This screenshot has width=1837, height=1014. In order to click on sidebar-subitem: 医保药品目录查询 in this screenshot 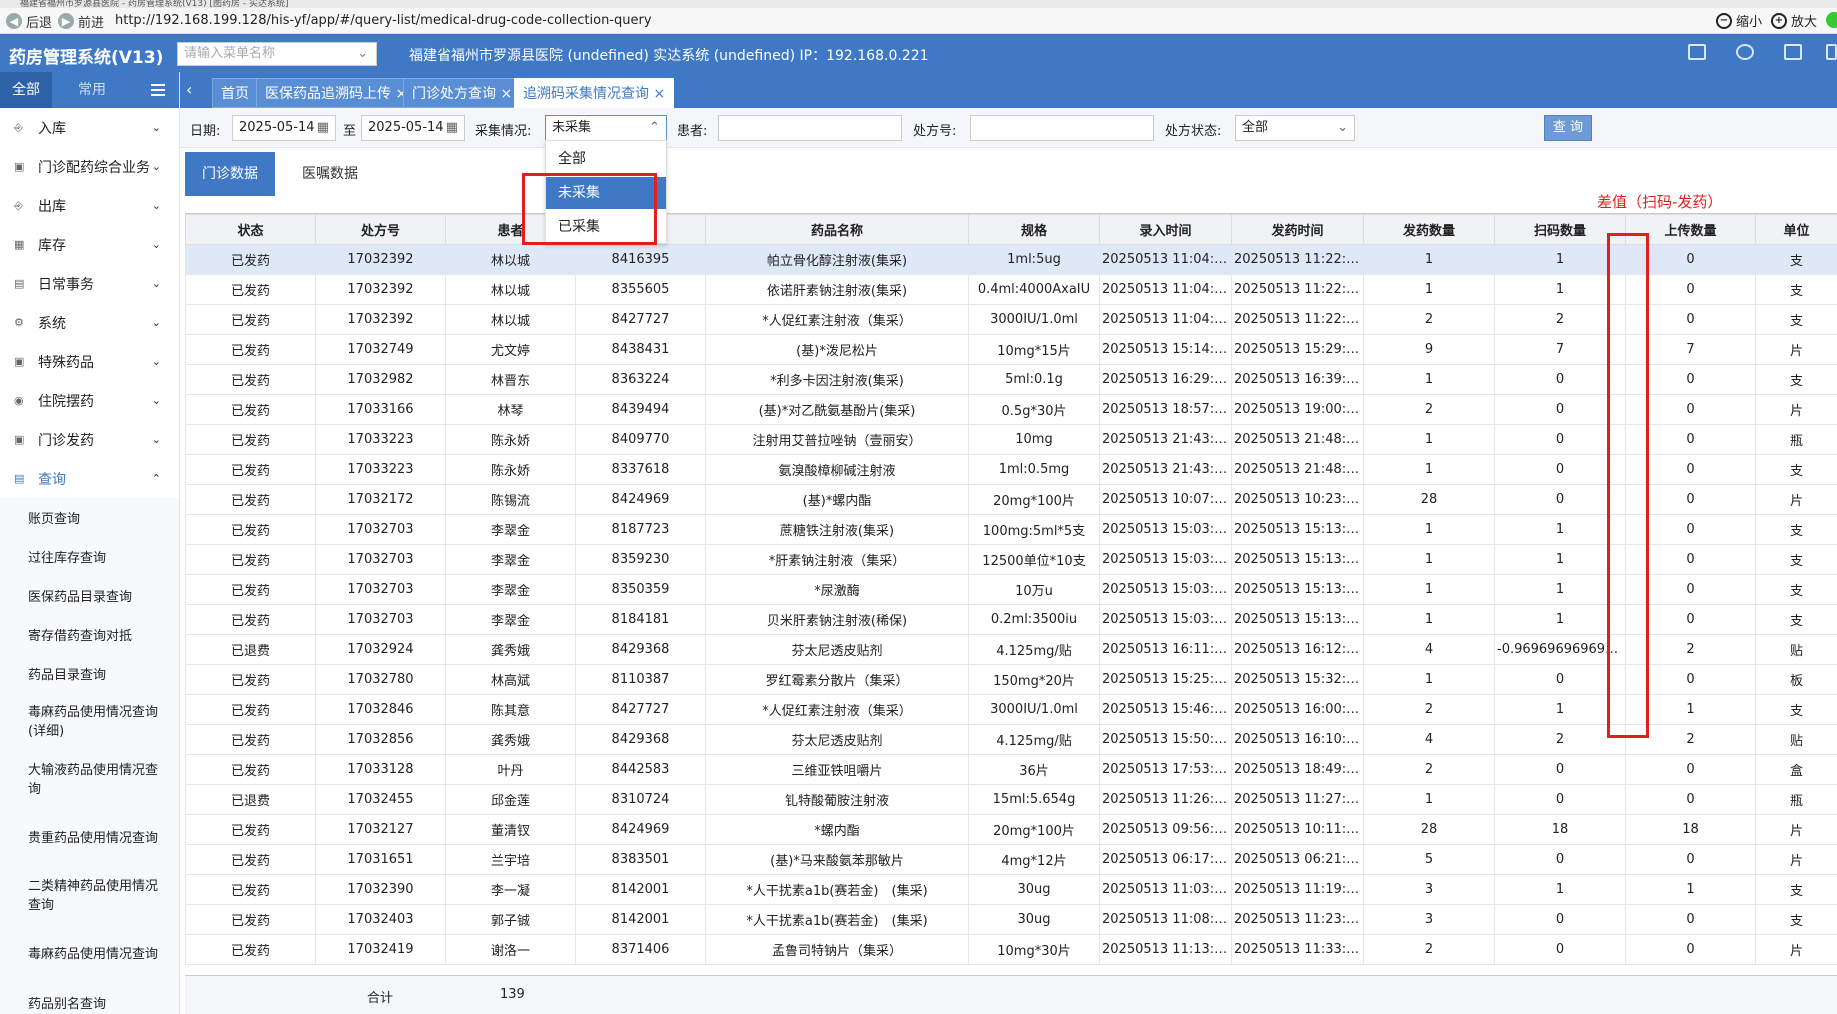, I will do `click(89, 595)`.